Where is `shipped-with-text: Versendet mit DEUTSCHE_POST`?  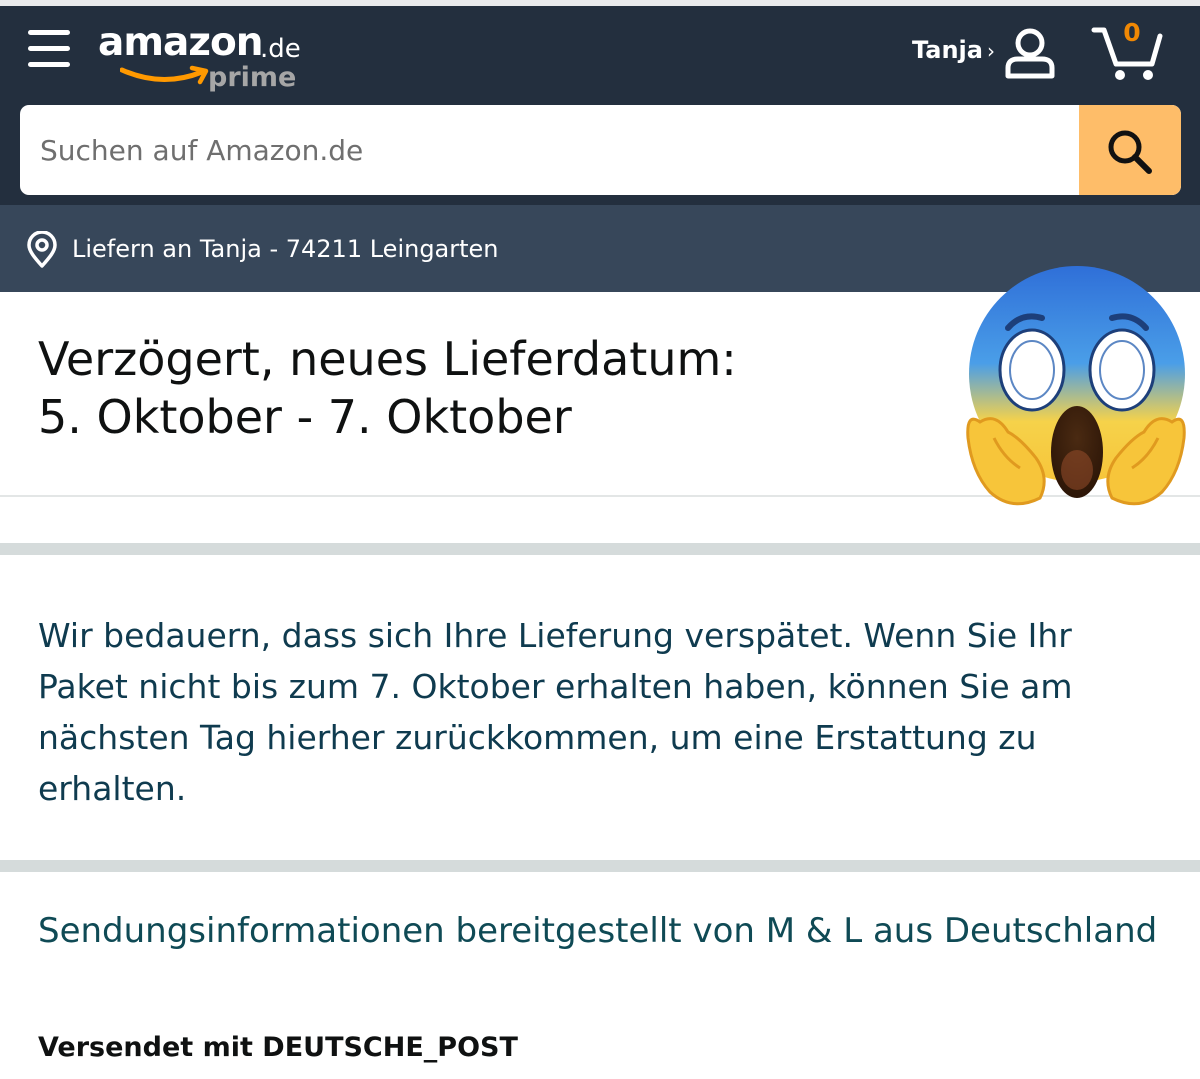 shipped-with-text: Versendet mit DEUTSCHE_POST is located at coordinates (278, 1047).